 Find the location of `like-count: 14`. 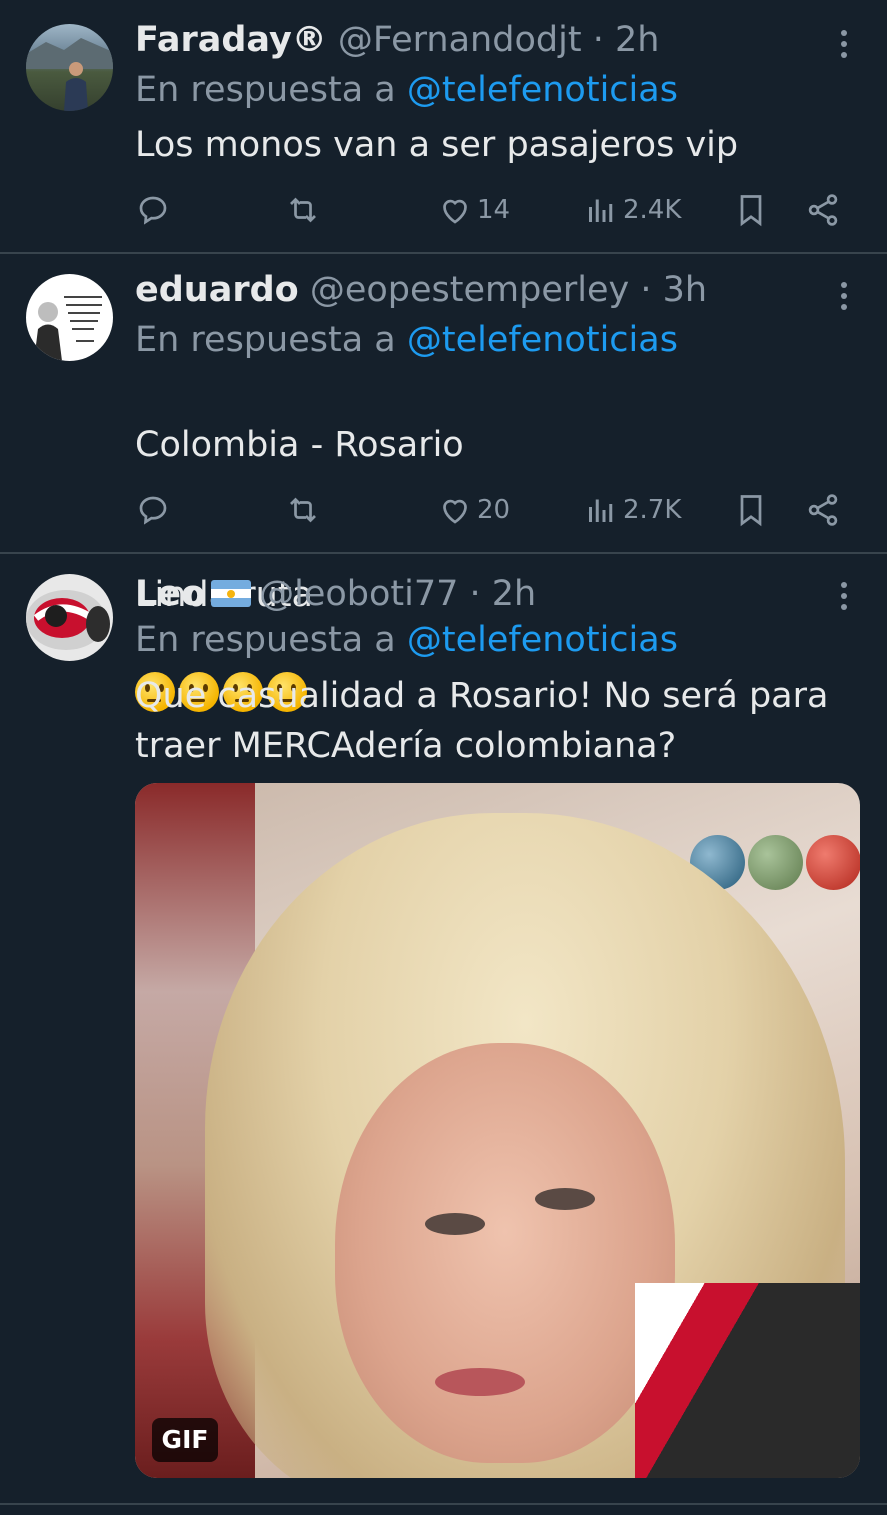

like-count: 14 is located at coordinates (494, 210).